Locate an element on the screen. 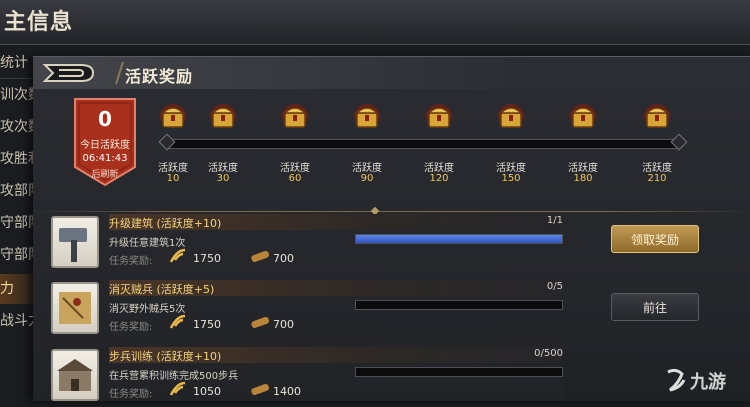  milestone-value: 30 is located at coordinates (223, 178).